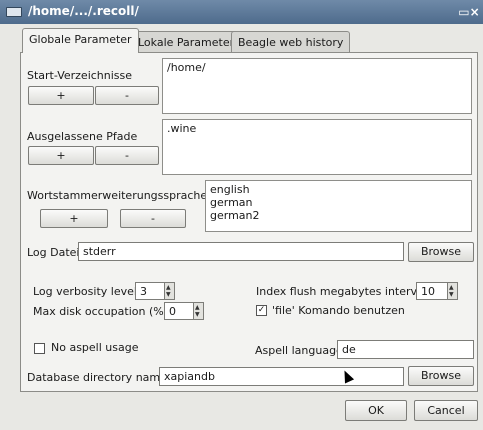 This screenshot has height=430, width=483. Describe the element at coordinates (428, 291) in the screenshot. I see `index-flush-value: 10` at that location.